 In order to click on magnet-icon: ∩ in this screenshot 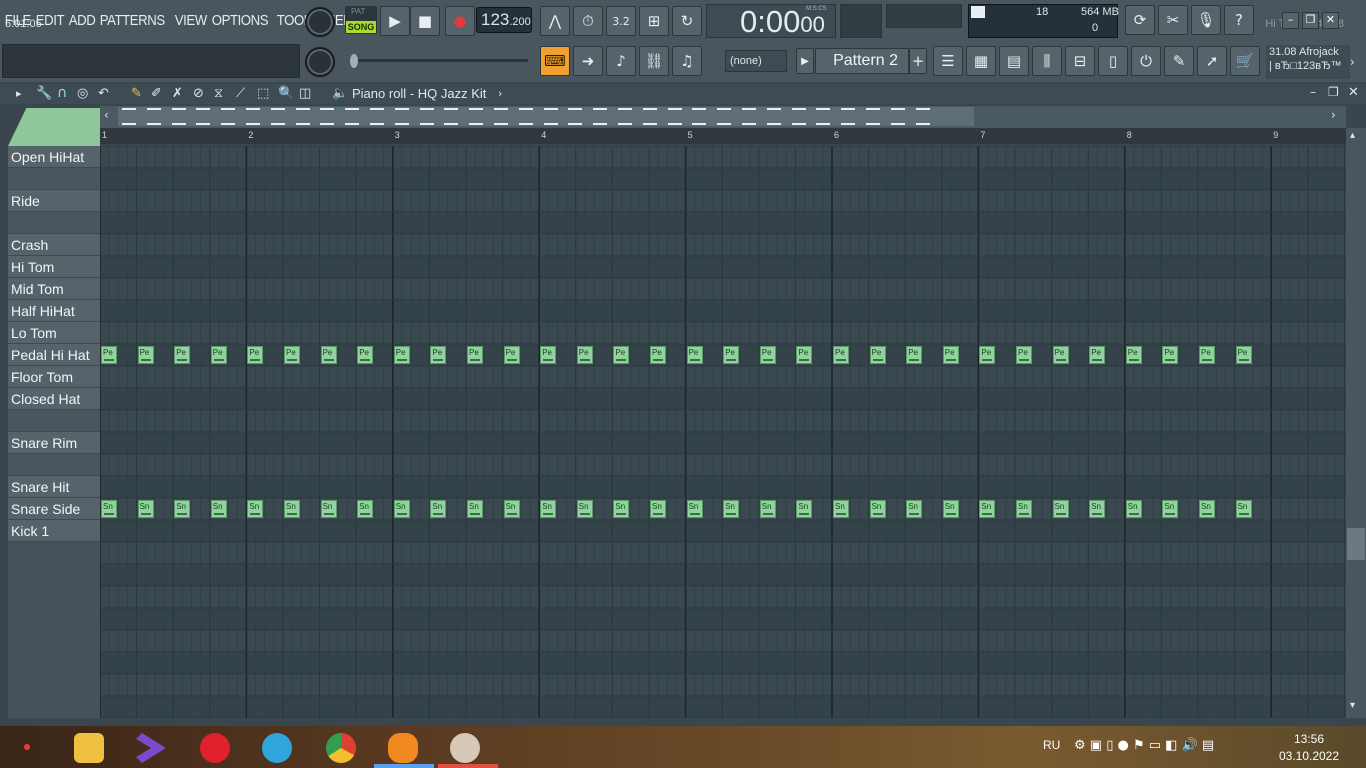, I will do `click(62, 93)`.